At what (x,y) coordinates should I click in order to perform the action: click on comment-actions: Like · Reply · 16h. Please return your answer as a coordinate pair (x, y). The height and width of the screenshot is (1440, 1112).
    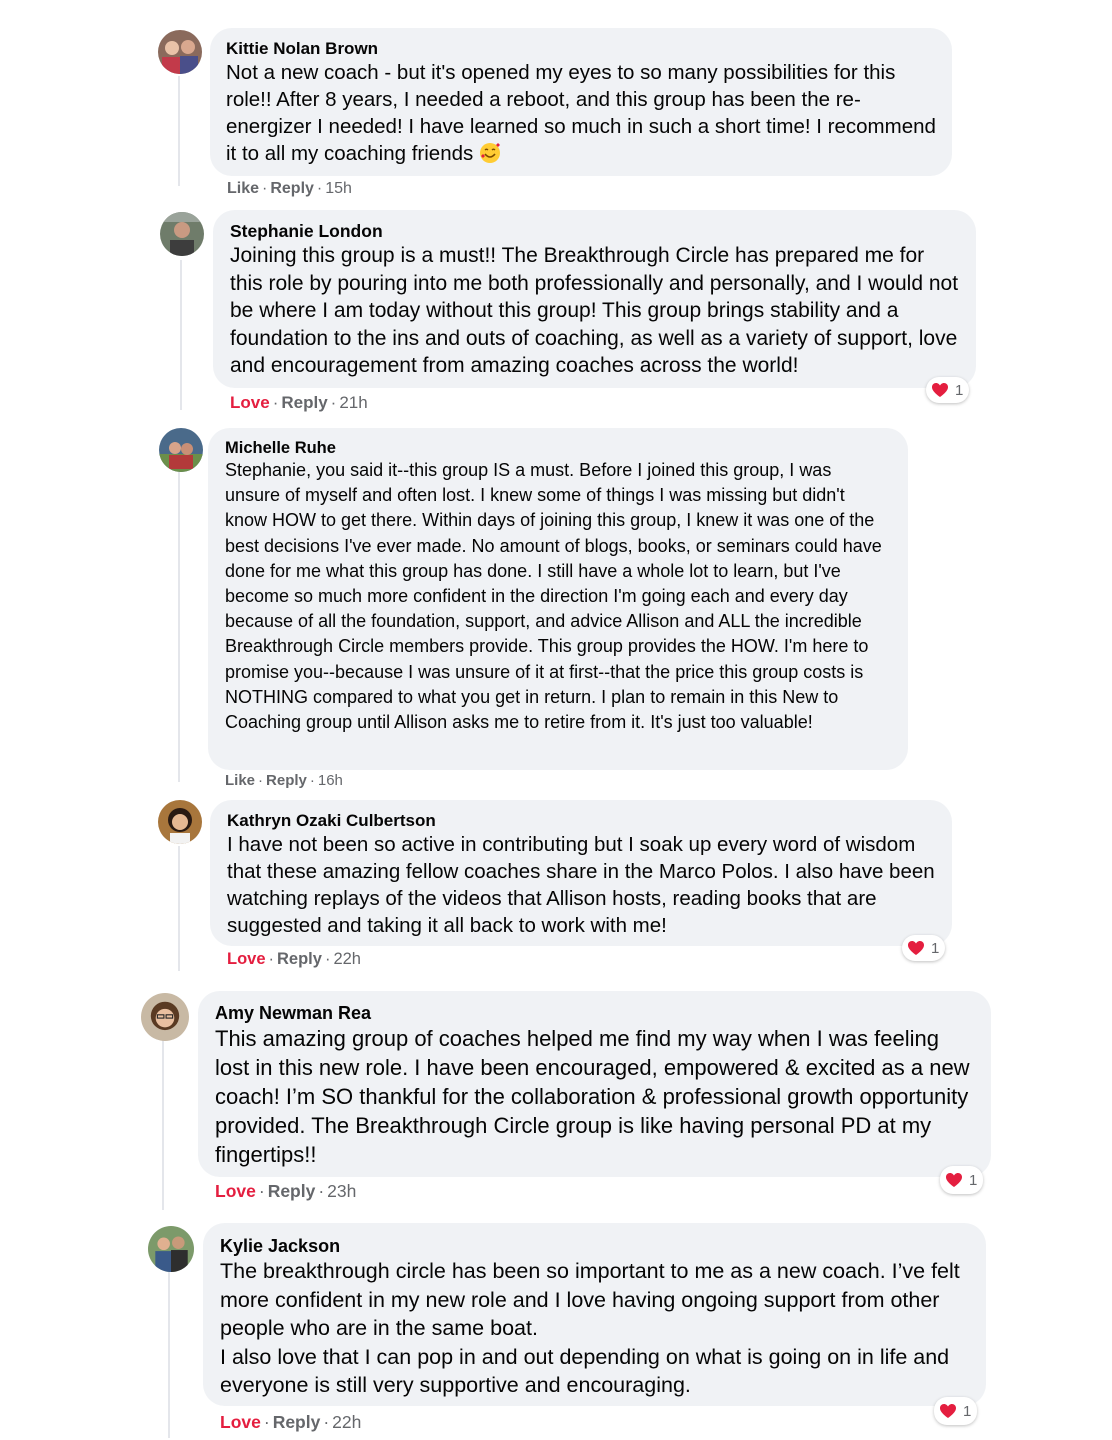
    Looking at the image, I should click on (284, 780).